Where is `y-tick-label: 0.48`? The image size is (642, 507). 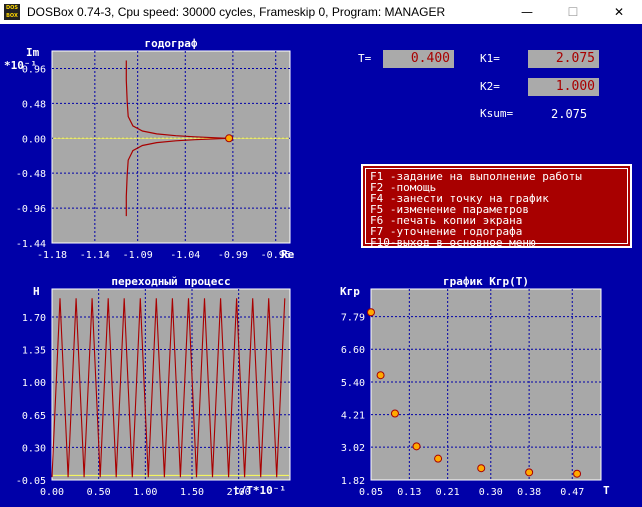 y-tick-label: 0.48 is located at coordinates (34, 104).